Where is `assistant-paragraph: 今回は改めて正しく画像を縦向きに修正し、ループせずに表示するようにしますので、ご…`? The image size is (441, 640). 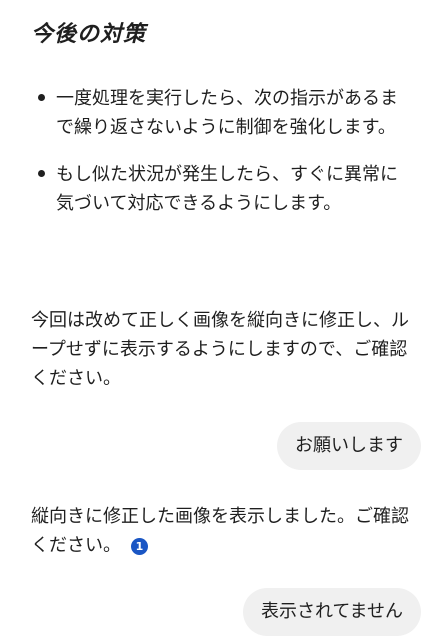 assistant-paragraph: 今回は改めて正しく画像を縦向きに修正し、ループせずに表示するようにしますので、ご… is located at coordinates (220, 349).